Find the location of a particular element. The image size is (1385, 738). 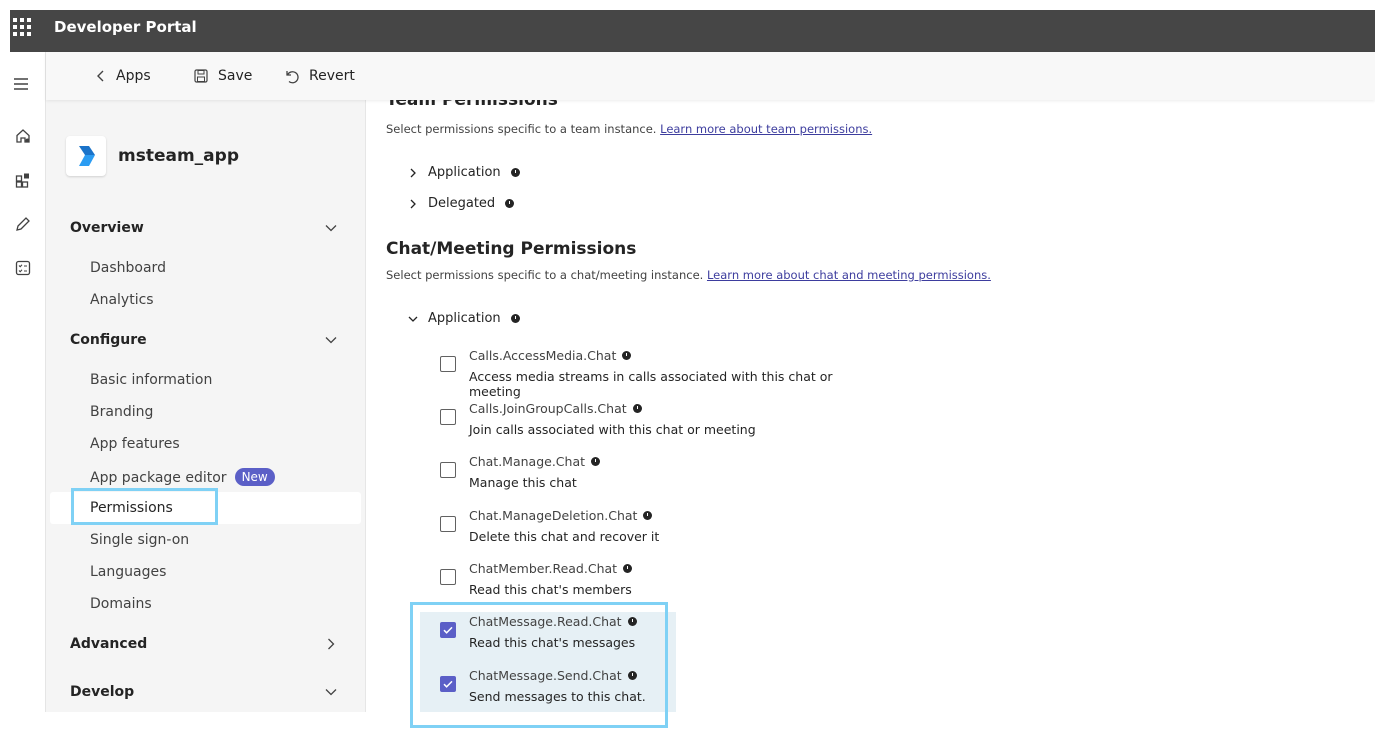

nav-item-analytics: Analytics is located at coordinates (122, 300).